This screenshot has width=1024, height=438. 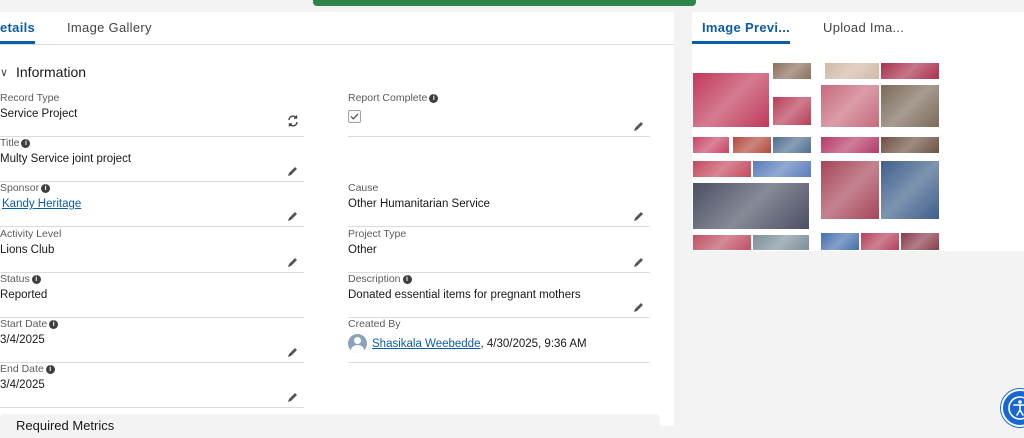 What do you see at coordinates (293, 121) in the screenshot?
I see `sync-icon` at bounding box center [293, 121].